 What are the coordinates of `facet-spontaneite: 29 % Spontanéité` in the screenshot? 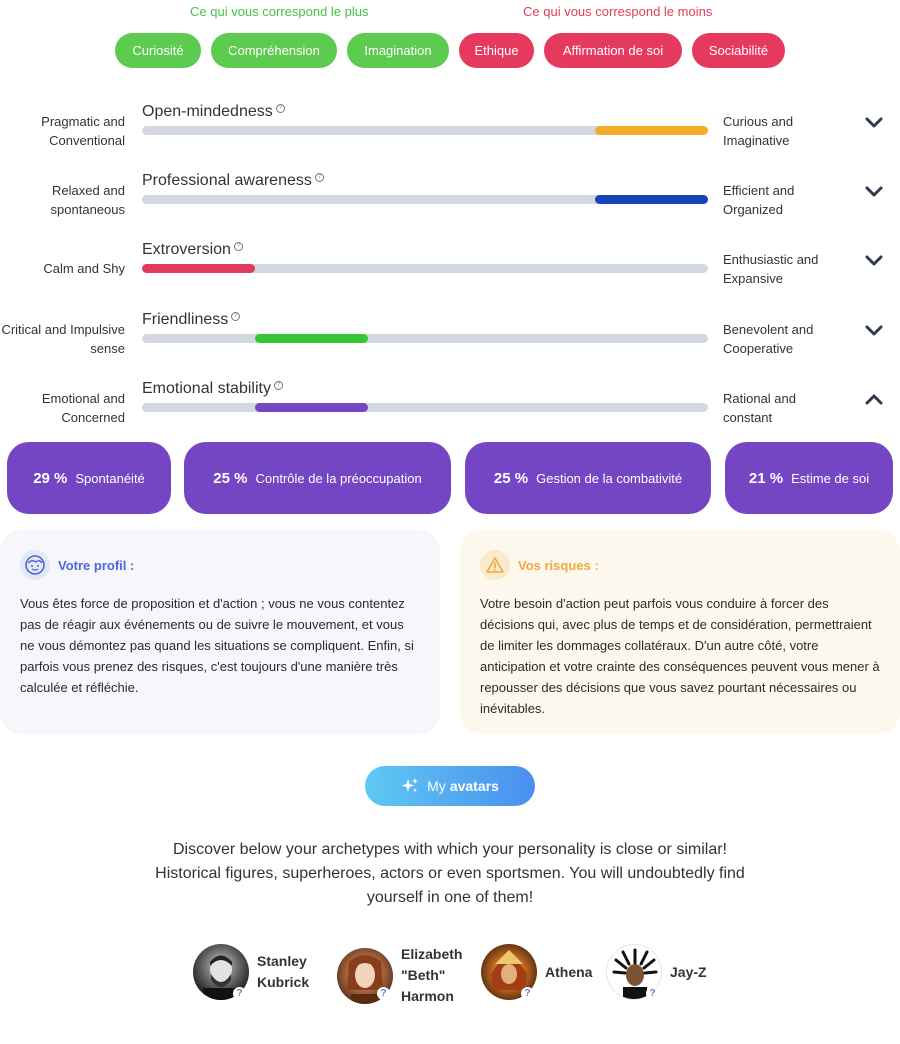 It's located at (89, 478).